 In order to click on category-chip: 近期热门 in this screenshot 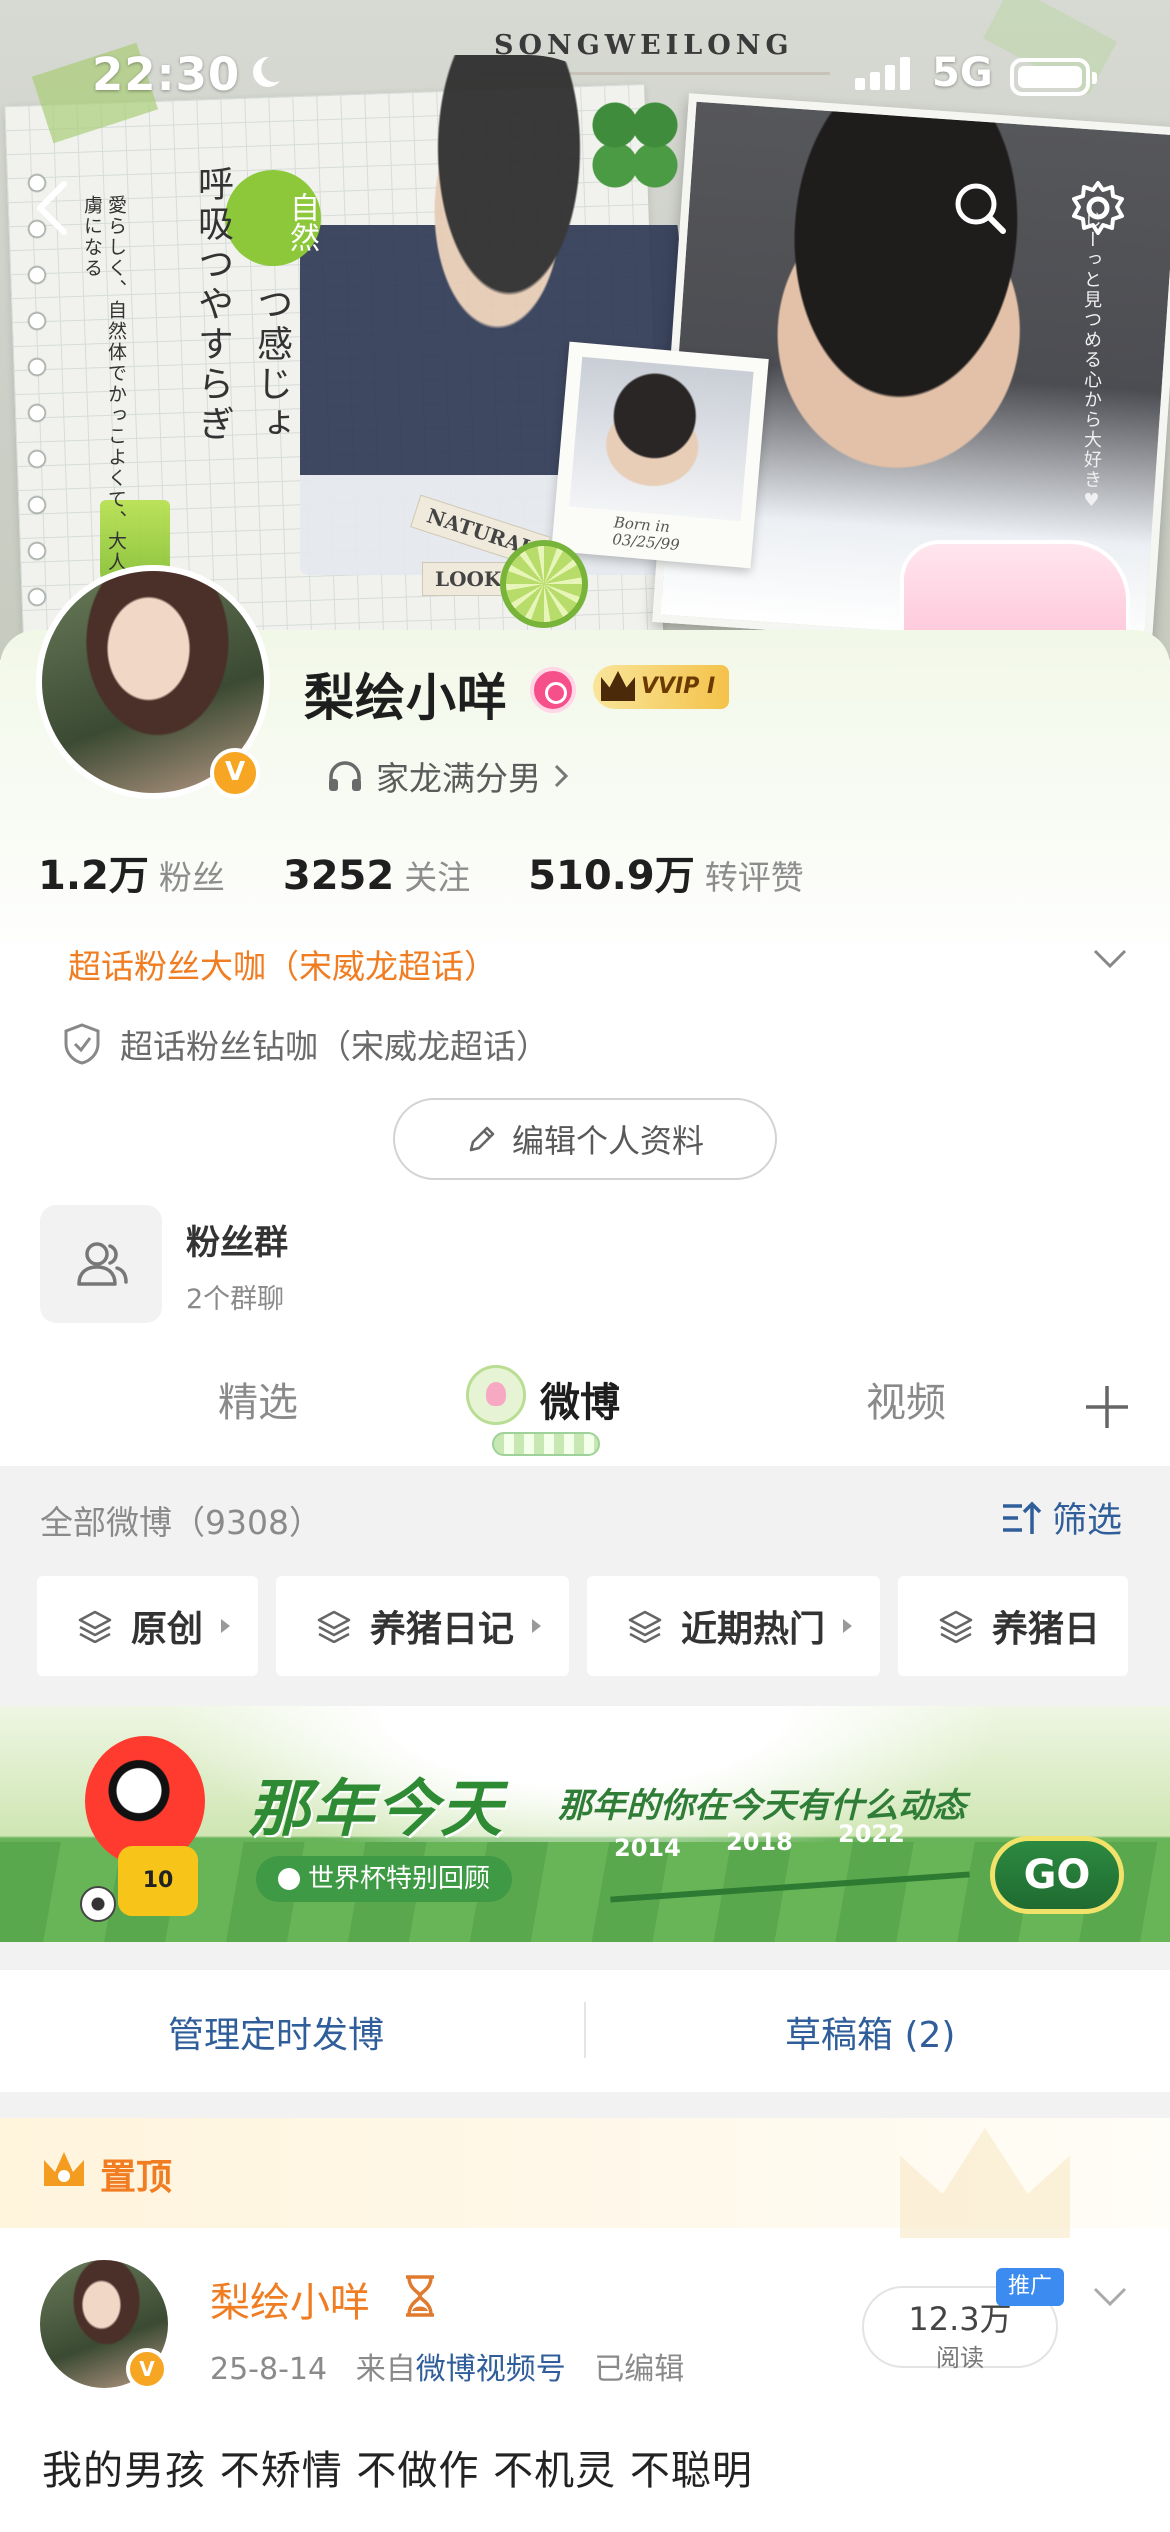, I will do `click(734, 1626)`.